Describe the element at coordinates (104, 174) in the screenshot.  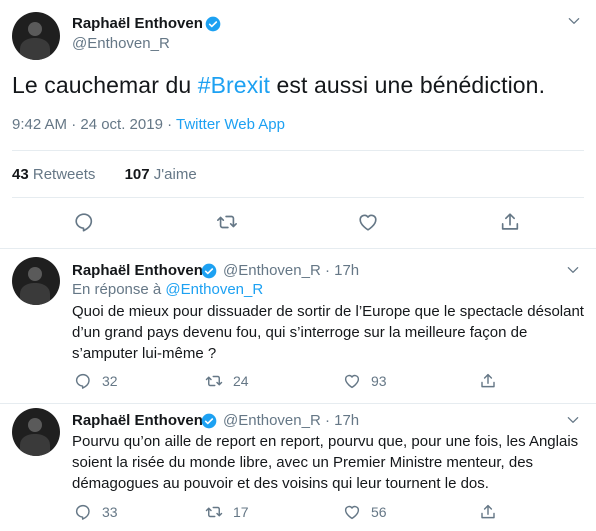
I see `tweet-stats: 43 Retweets 107 J'aime` at that location.